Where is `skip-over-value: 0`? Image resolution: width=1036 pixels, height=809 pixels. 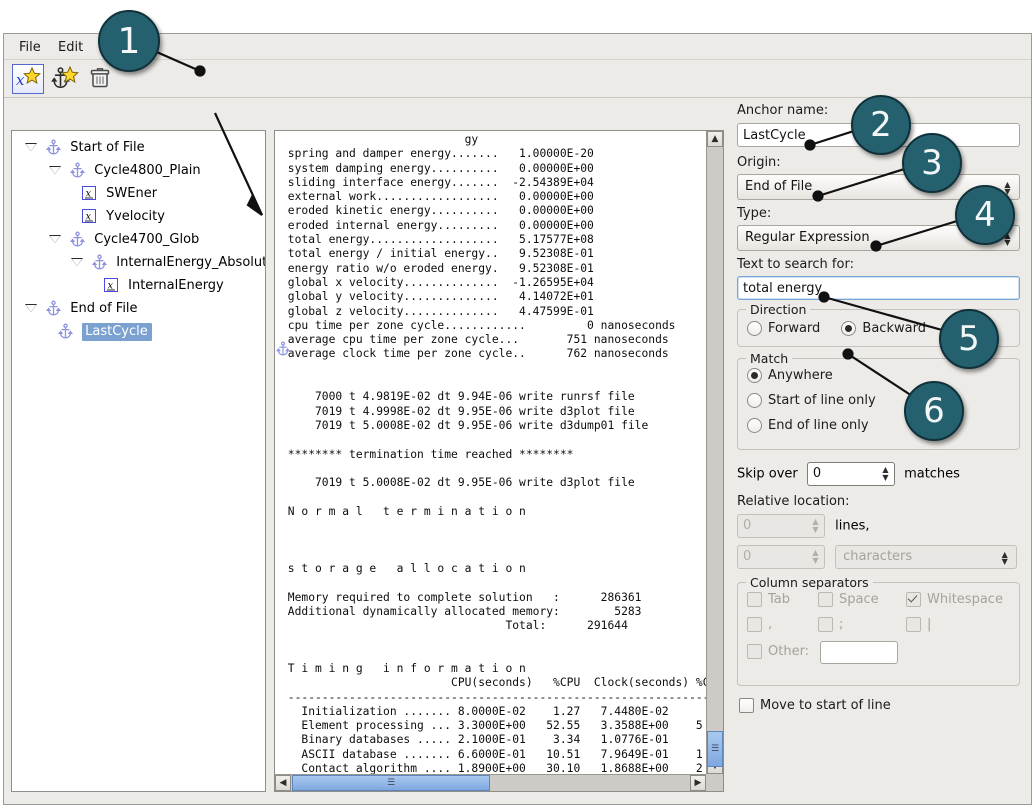
skip-over-value: 0 is located at coordinates (817, 473).